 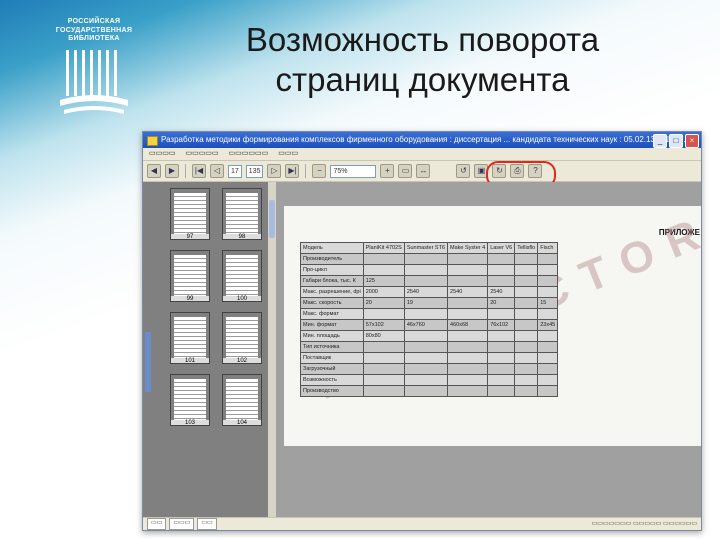 I want to click on next-page-icon: ▷, so click(x=274, y=171).